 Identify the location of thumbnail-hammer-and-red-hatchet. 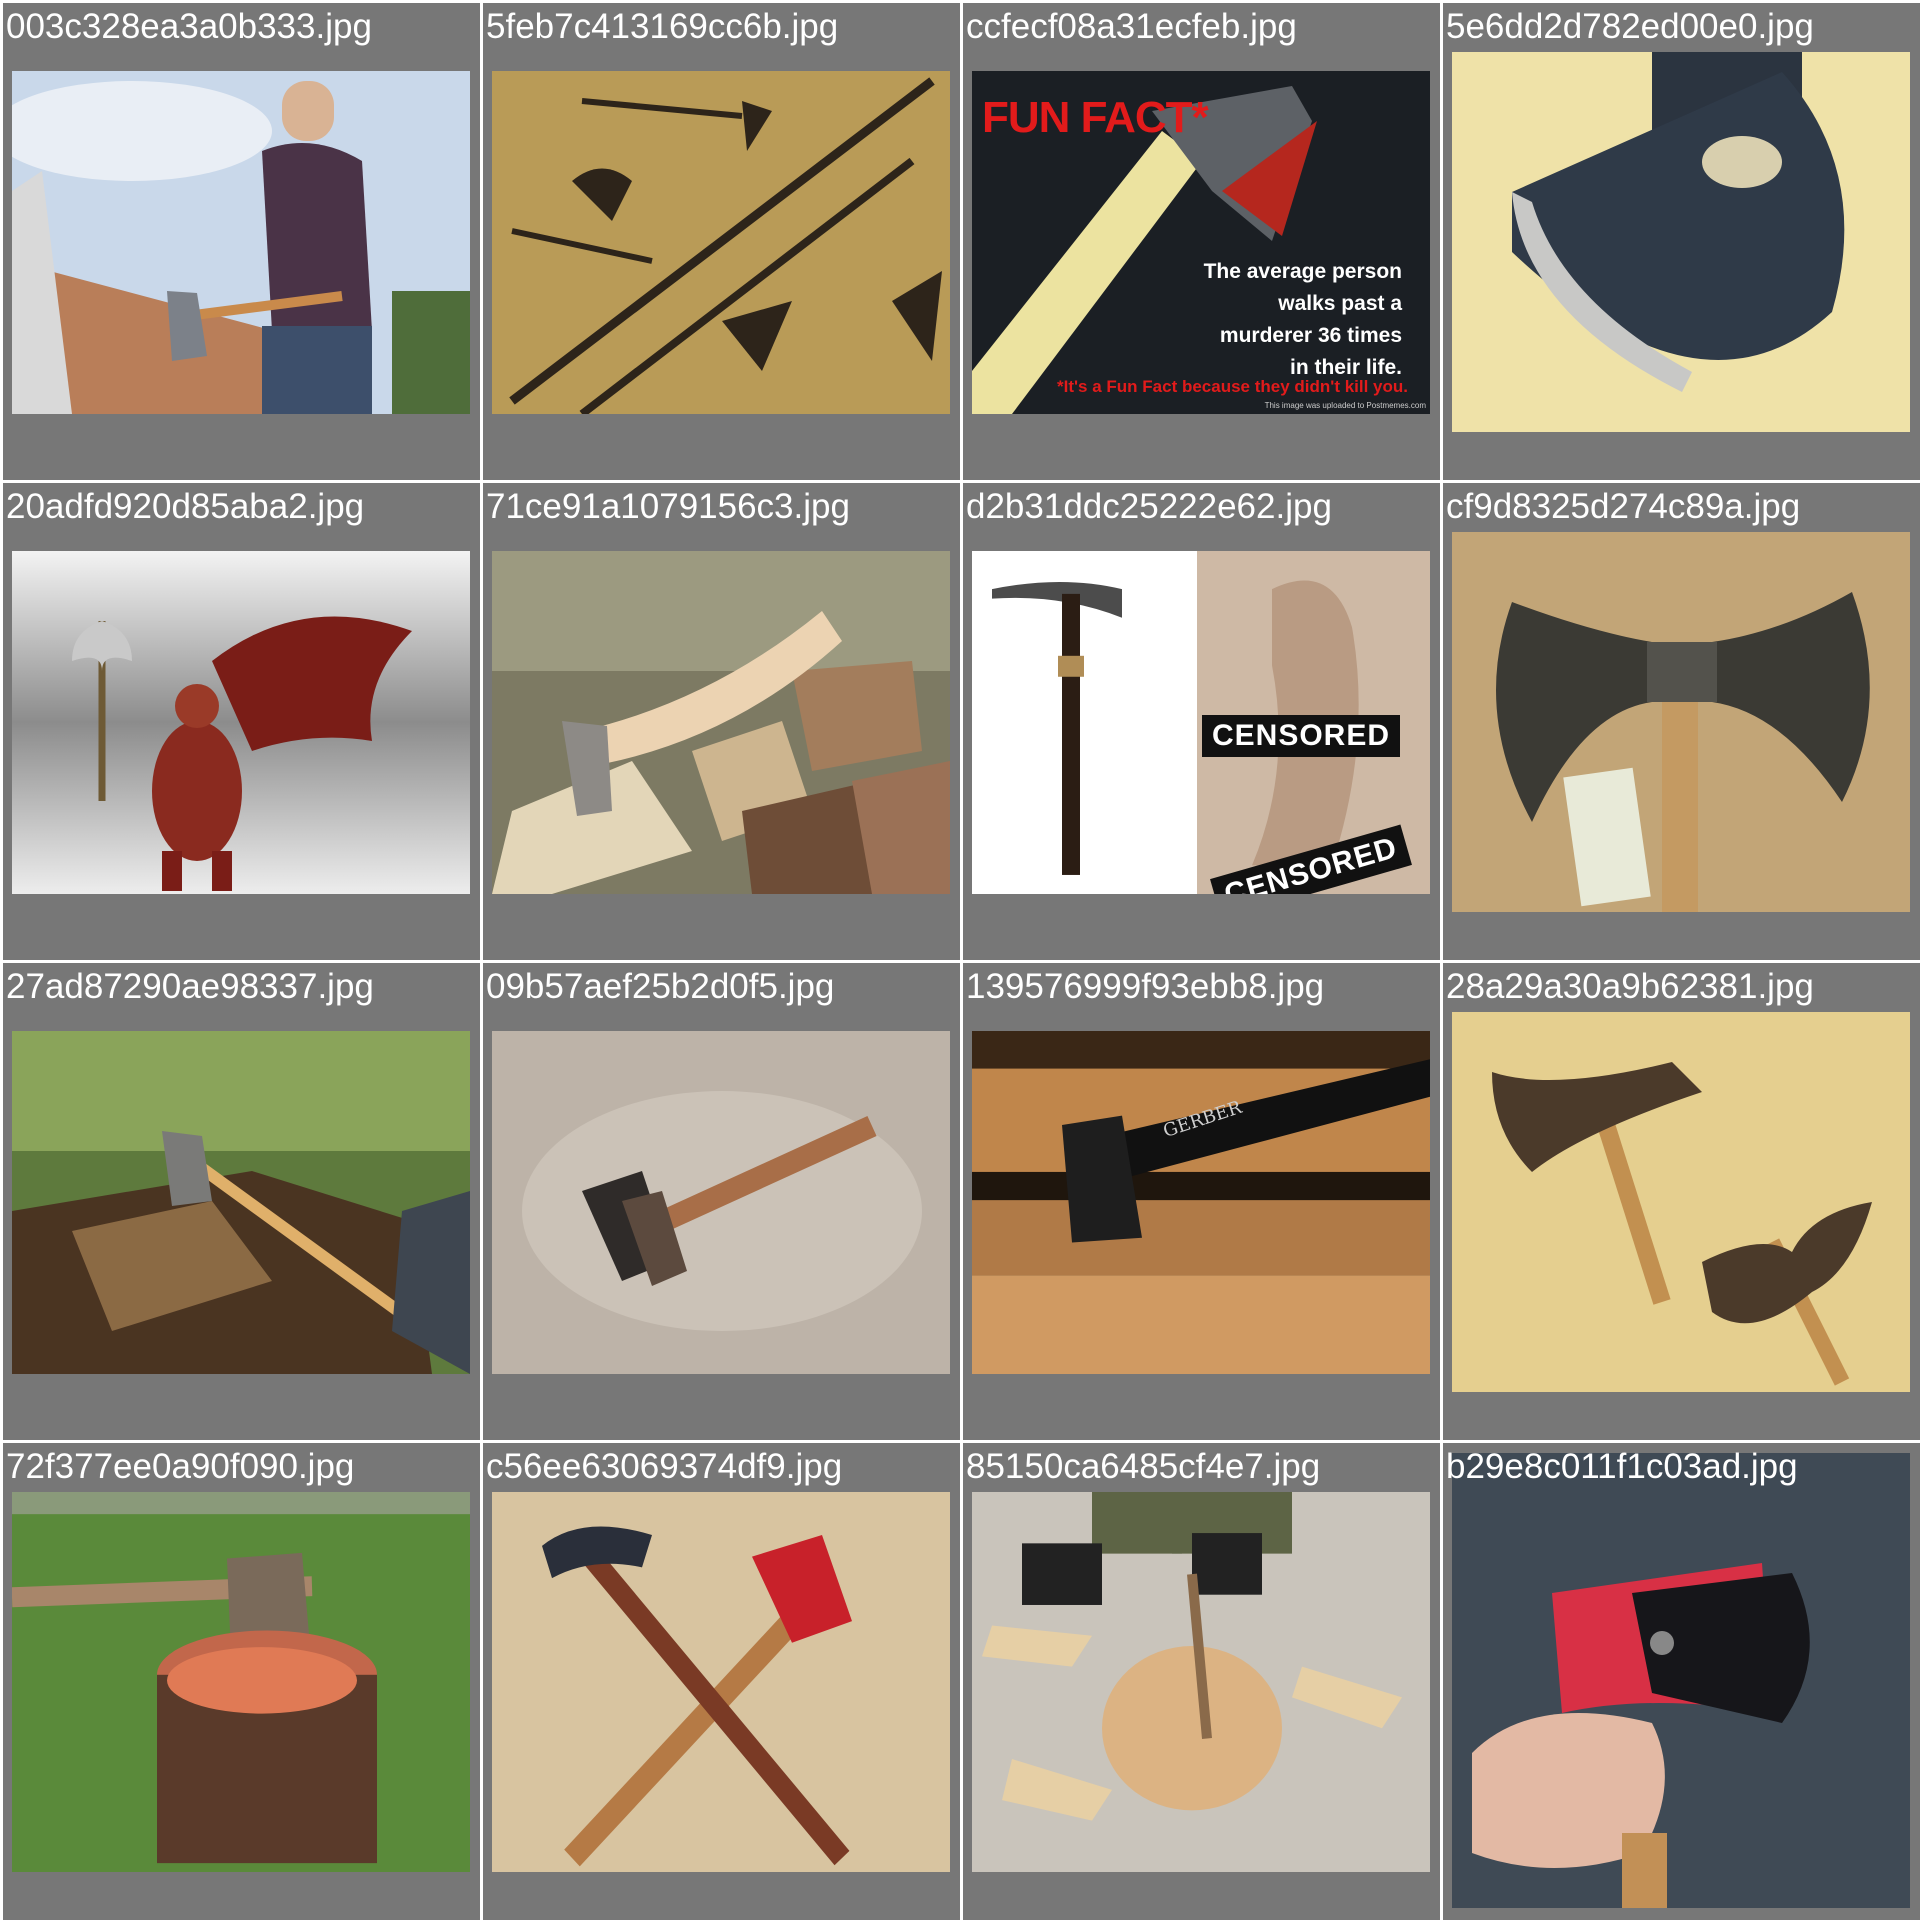
(721, 1682).